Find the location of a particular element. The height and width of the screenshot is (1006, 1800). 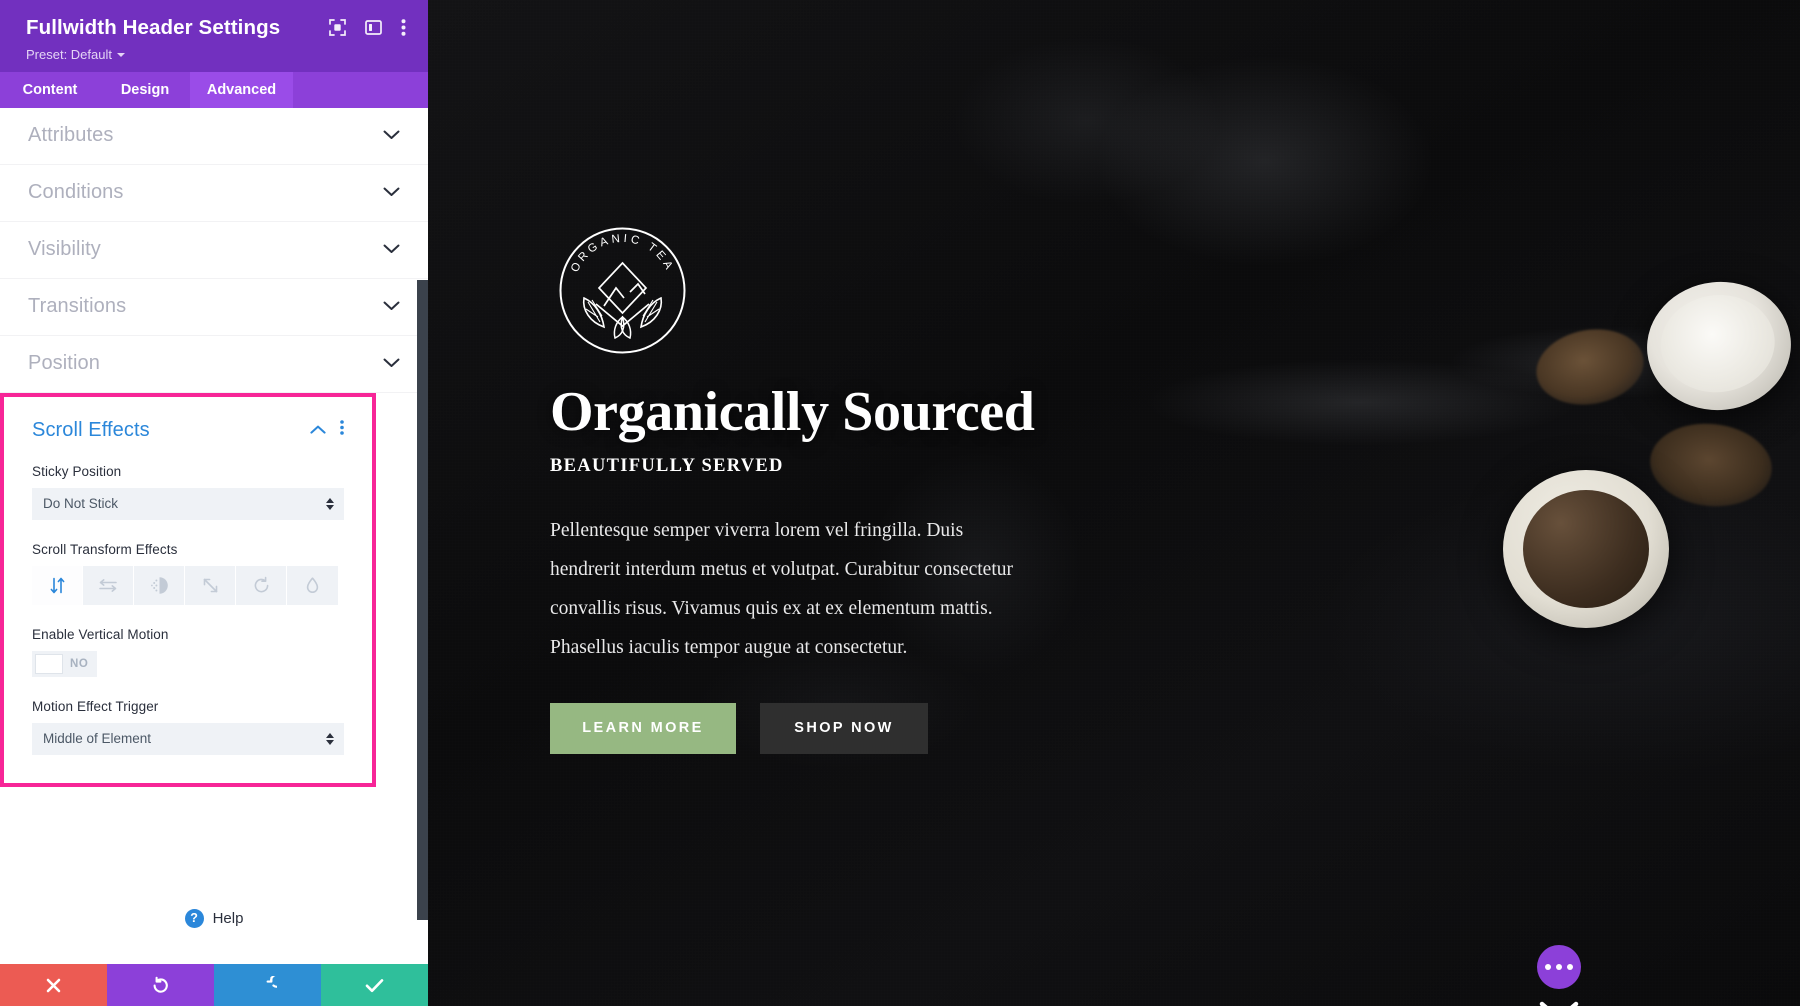

shop-now-button: SHOP NOW is located at coordinates (844, 728).